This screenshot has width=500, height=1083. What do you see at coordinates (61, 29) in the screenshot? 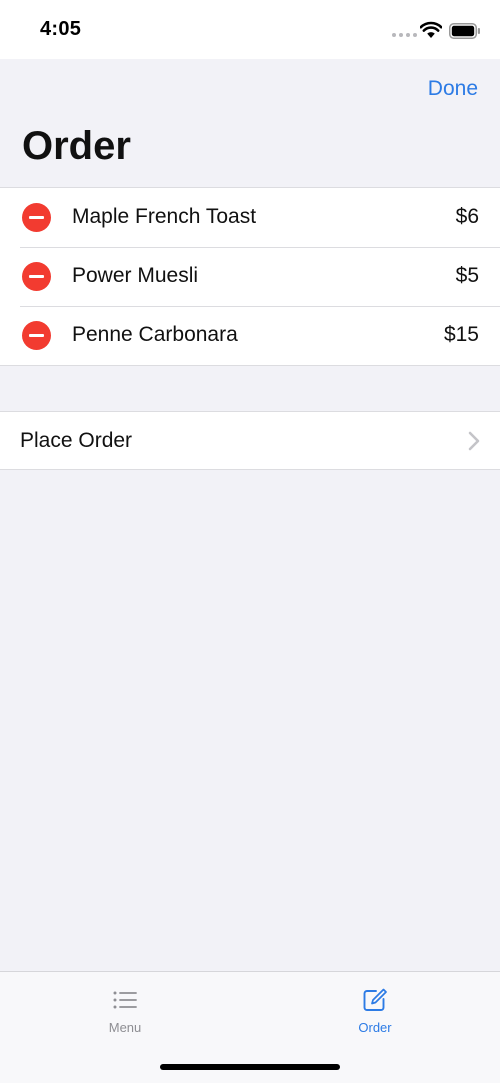
I see `status-time: 4:05` at bounding box center [61, 29].